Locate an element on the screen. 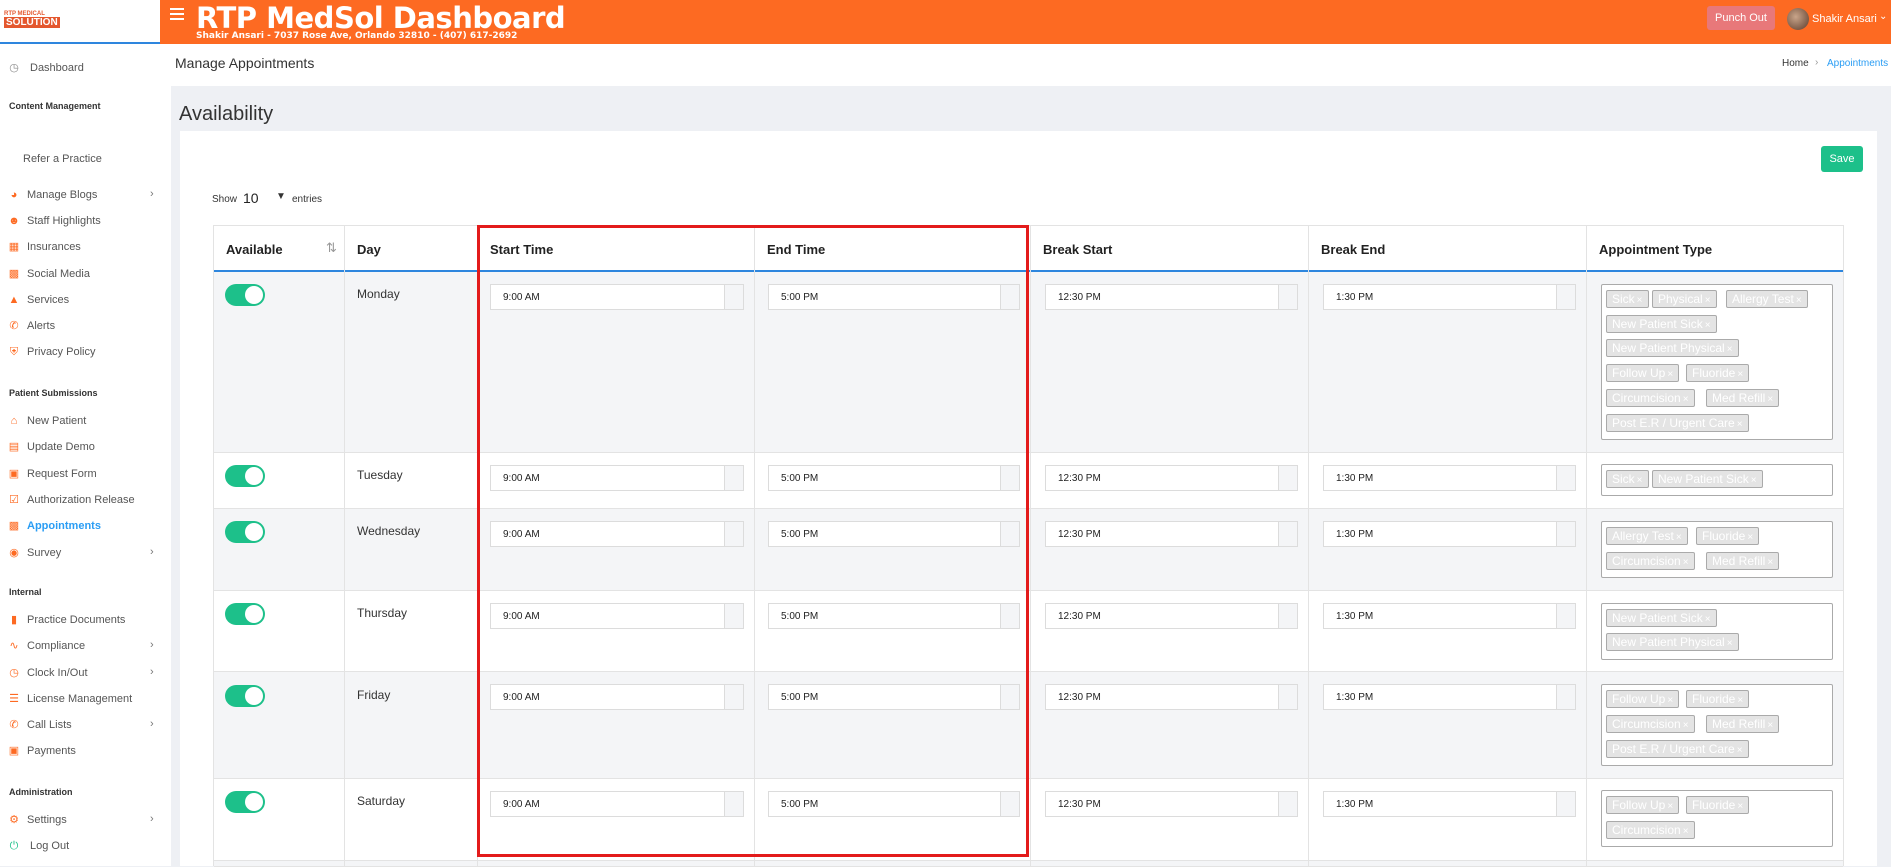  sidebar-item-authorization-release: ☑ Authorization Release is located at coordinates (85, 502).